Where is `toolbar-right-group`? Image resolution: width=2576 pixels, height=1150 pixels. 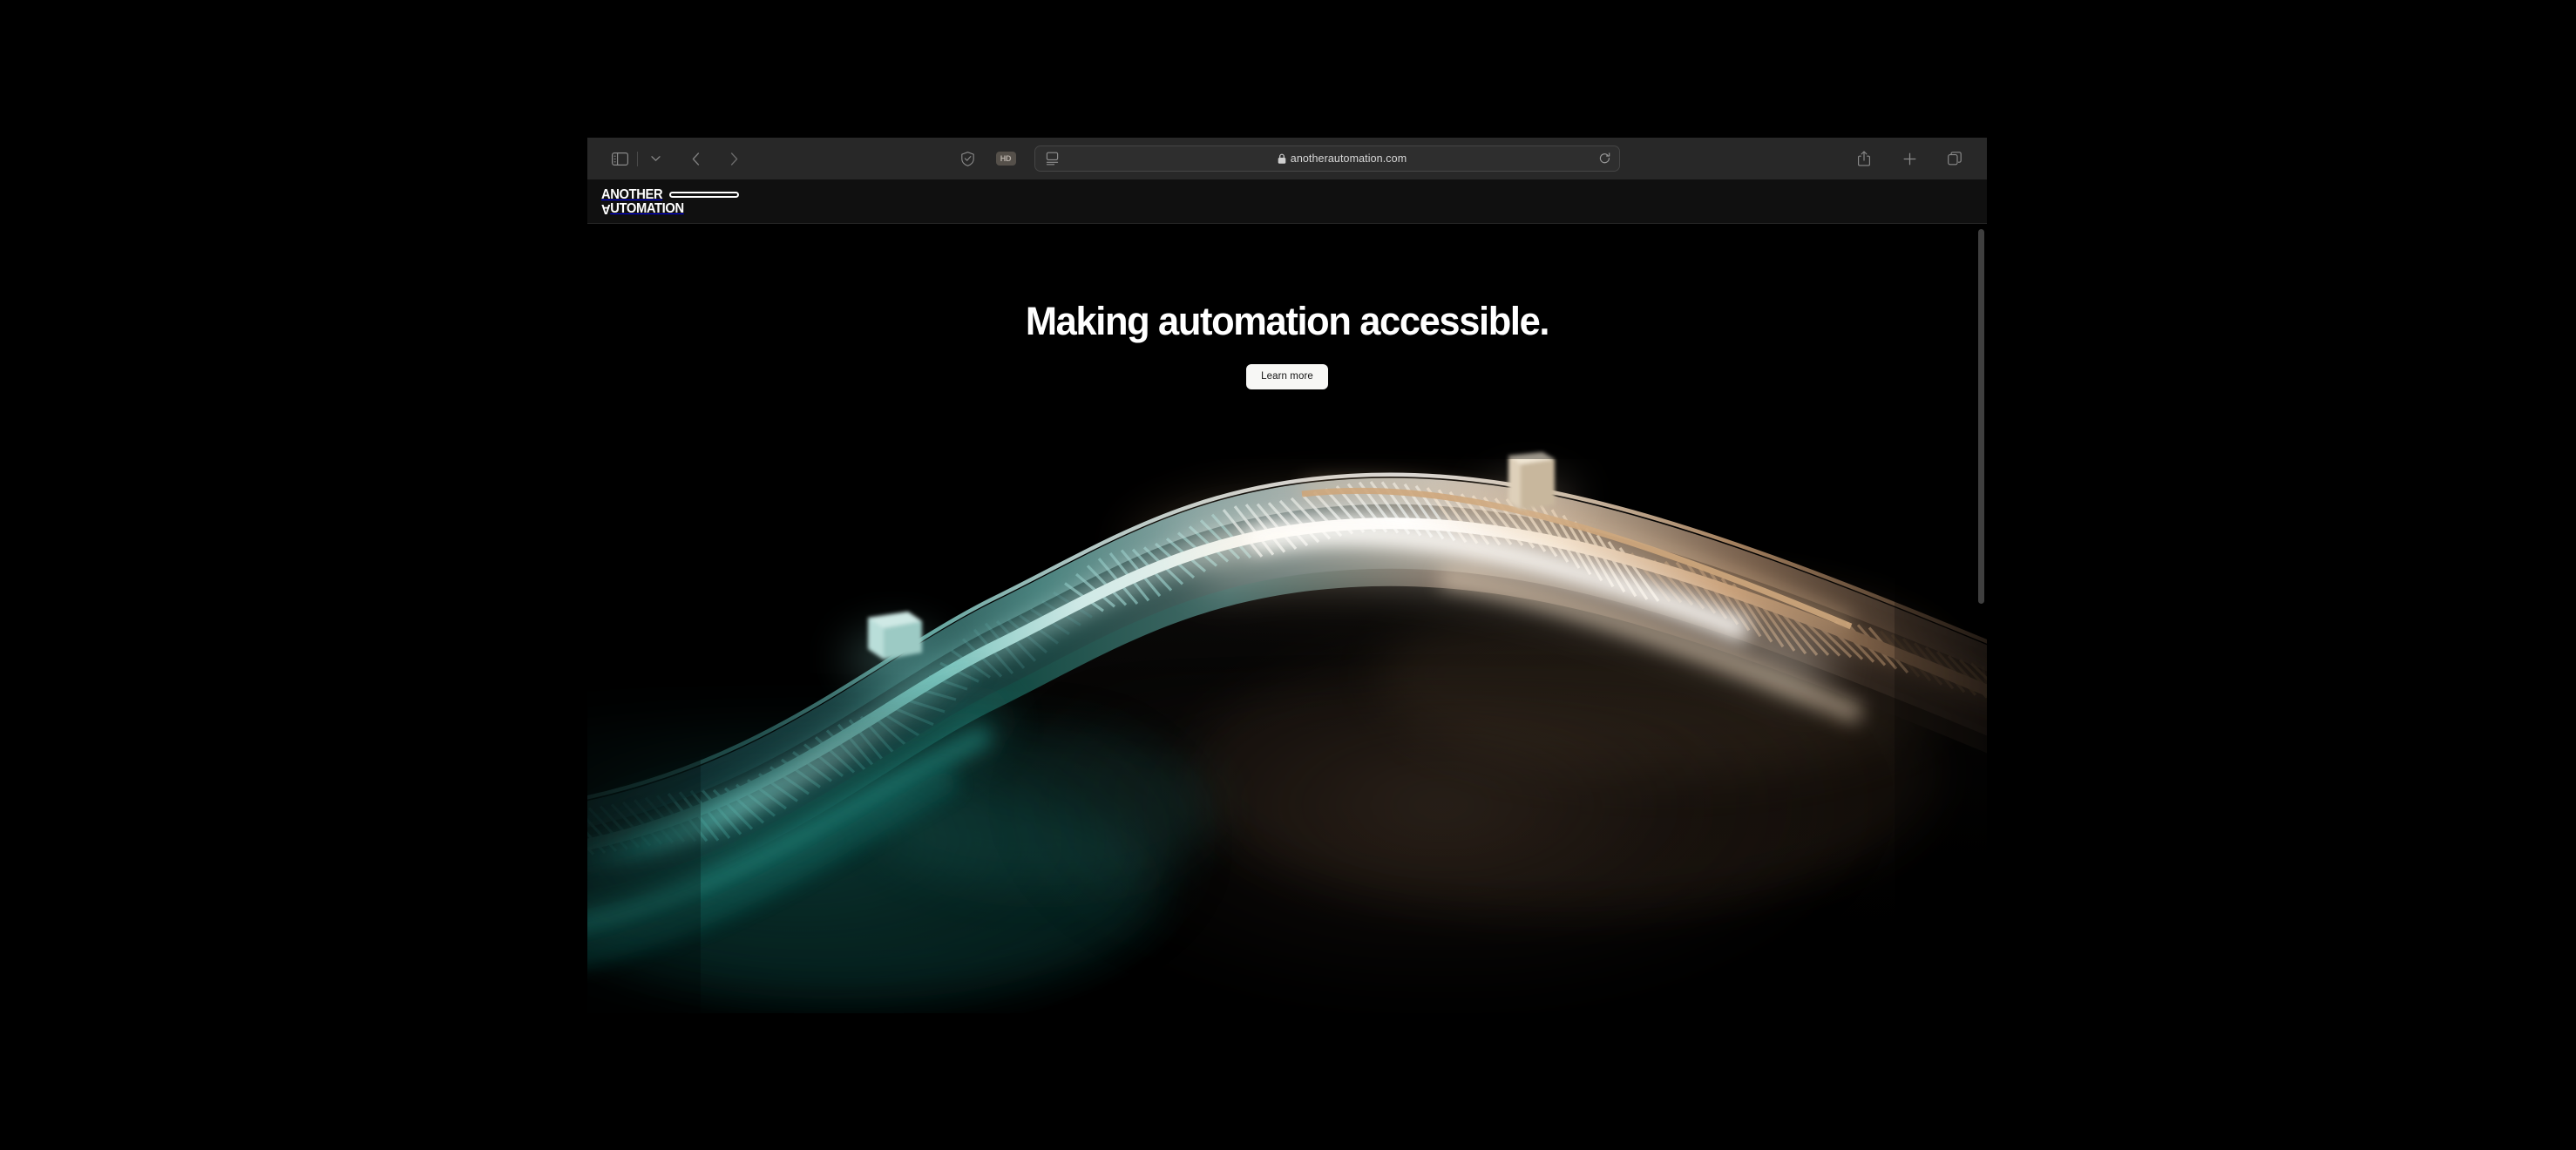 toolbar-right-group is located at coordinates (1910, 158).